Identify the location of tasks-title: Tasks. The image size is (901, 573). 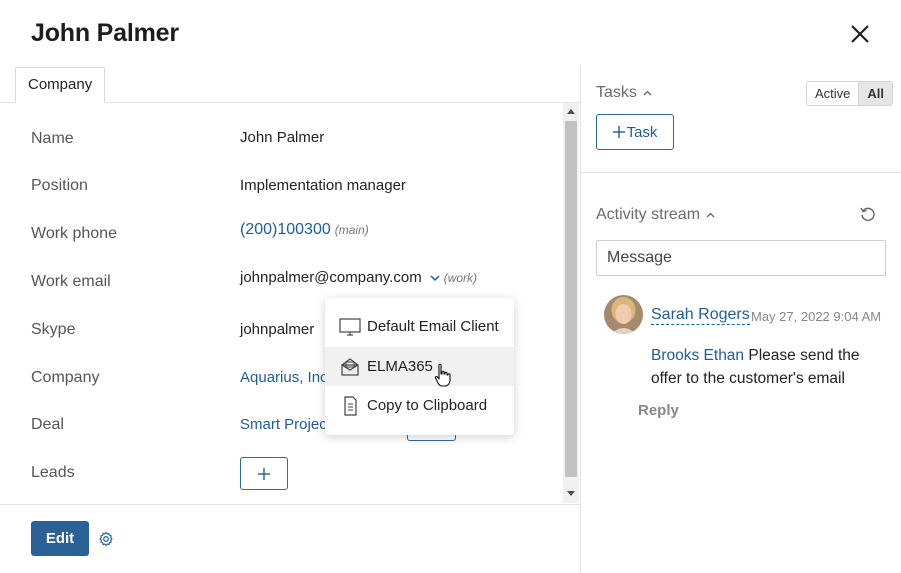
(616, 92).